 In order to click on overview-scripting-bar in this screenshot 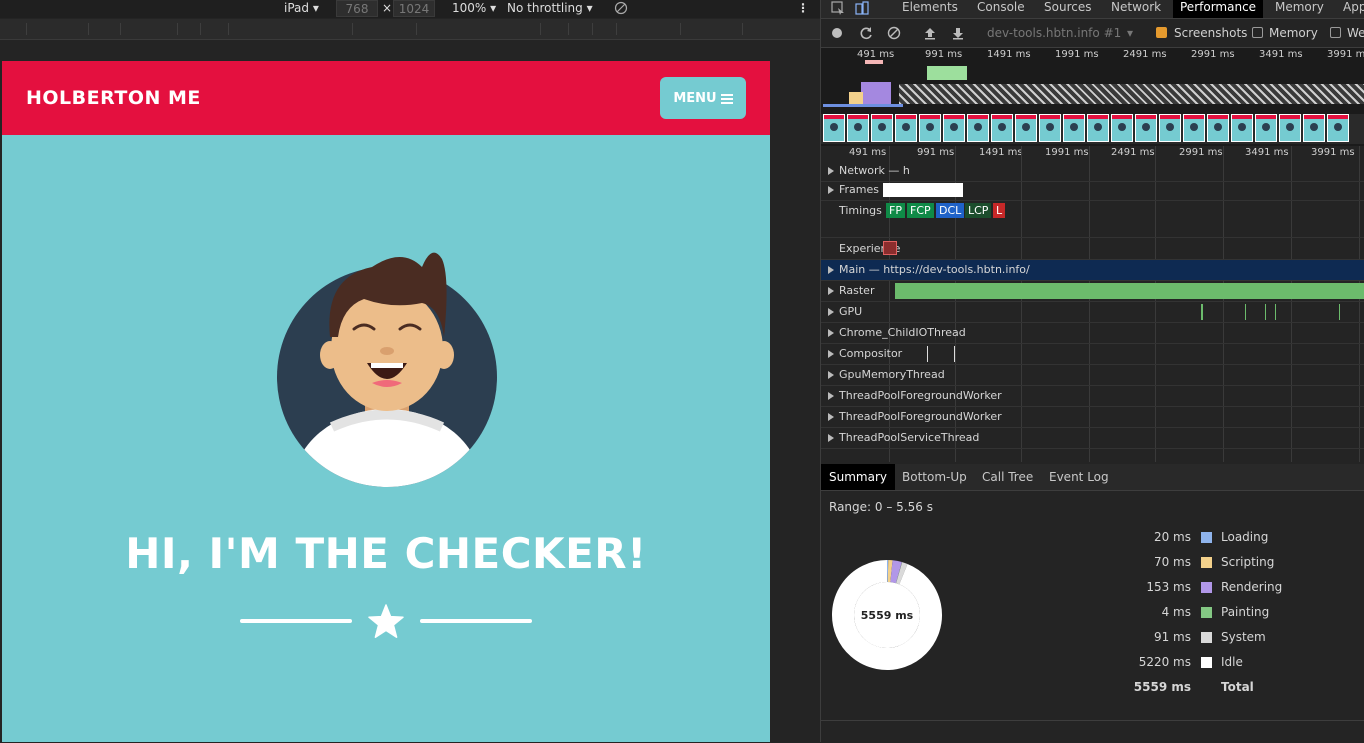, I will do `click(856, 98)`.